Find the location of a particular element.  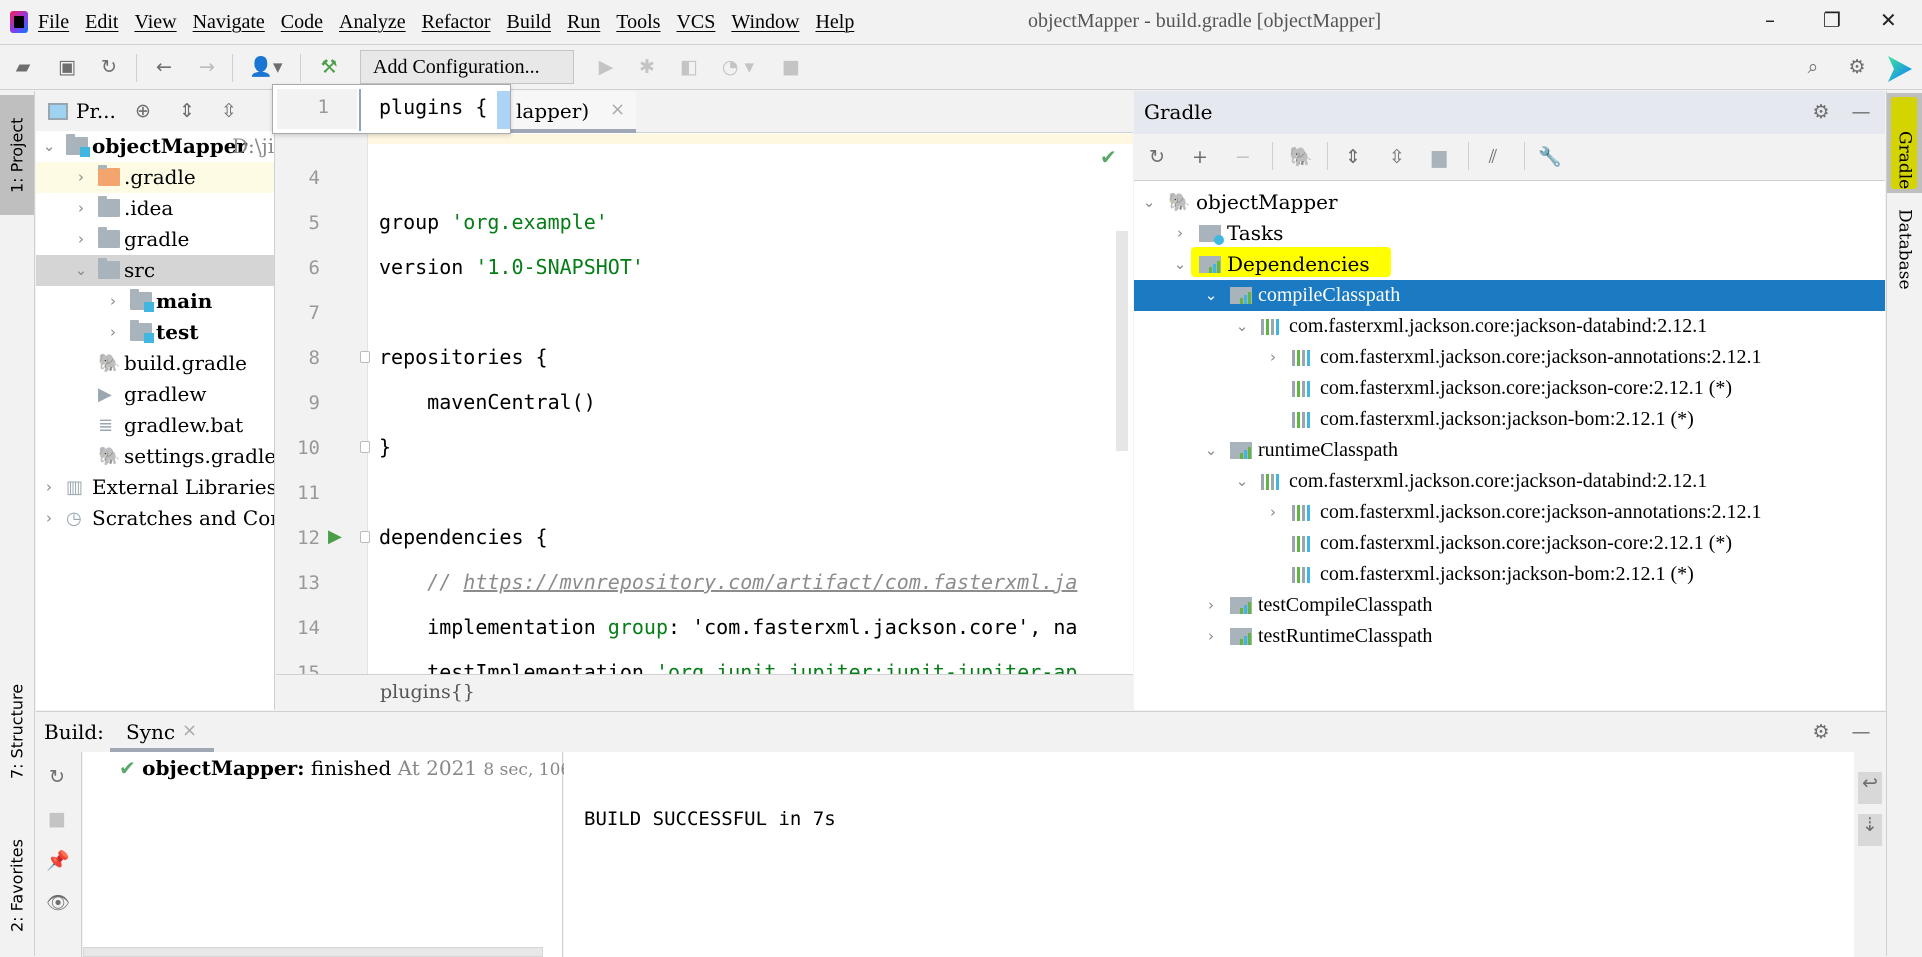

soft-wrap-icon: ↩ is located at coordinates (1870, 788).